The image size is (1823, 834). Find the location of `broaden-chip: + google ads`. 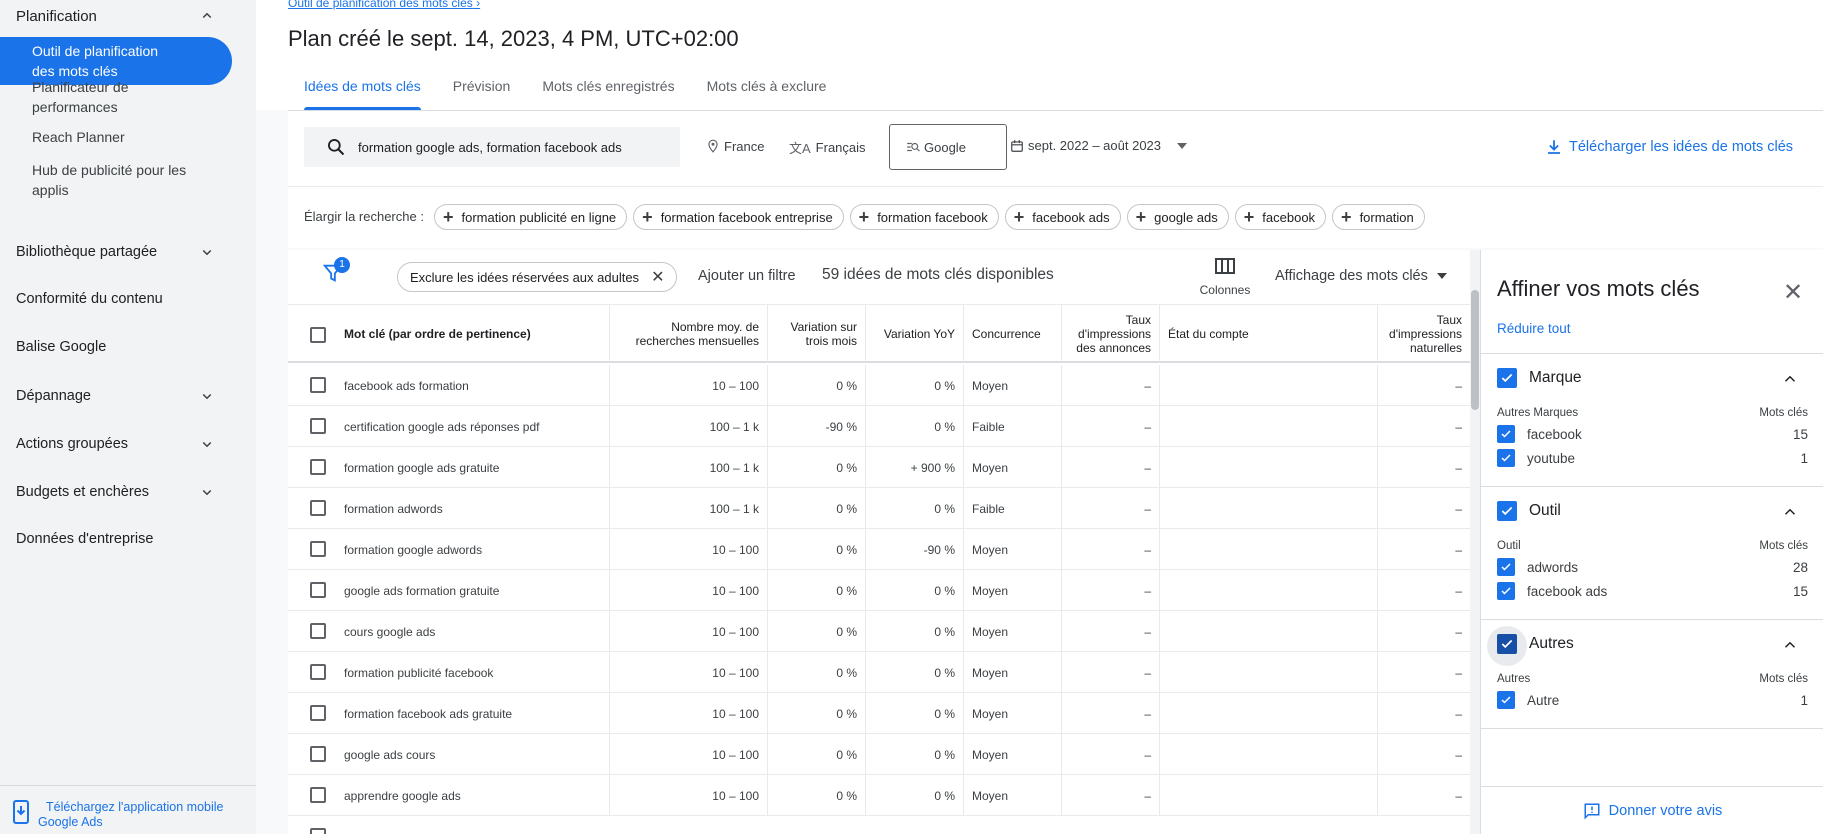

broaden-chip: + google ads is located at coordinates (1177, 217).